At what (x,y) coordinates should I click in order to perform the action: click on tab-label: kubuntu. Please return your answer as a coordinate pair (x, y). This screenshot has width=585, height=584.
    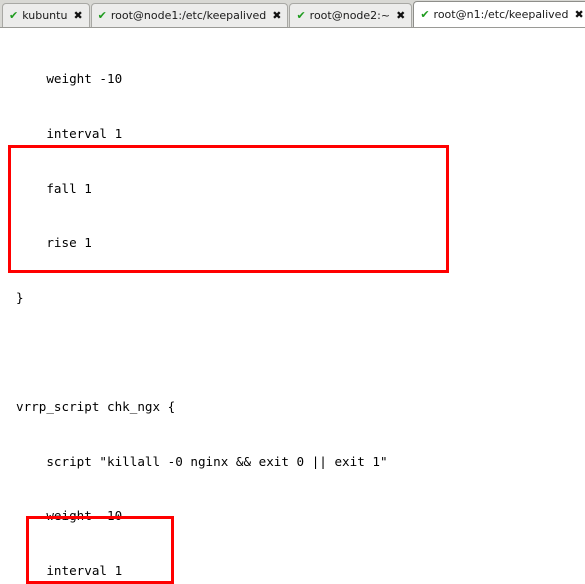
    Looking at the image, I should click on (45, 15).